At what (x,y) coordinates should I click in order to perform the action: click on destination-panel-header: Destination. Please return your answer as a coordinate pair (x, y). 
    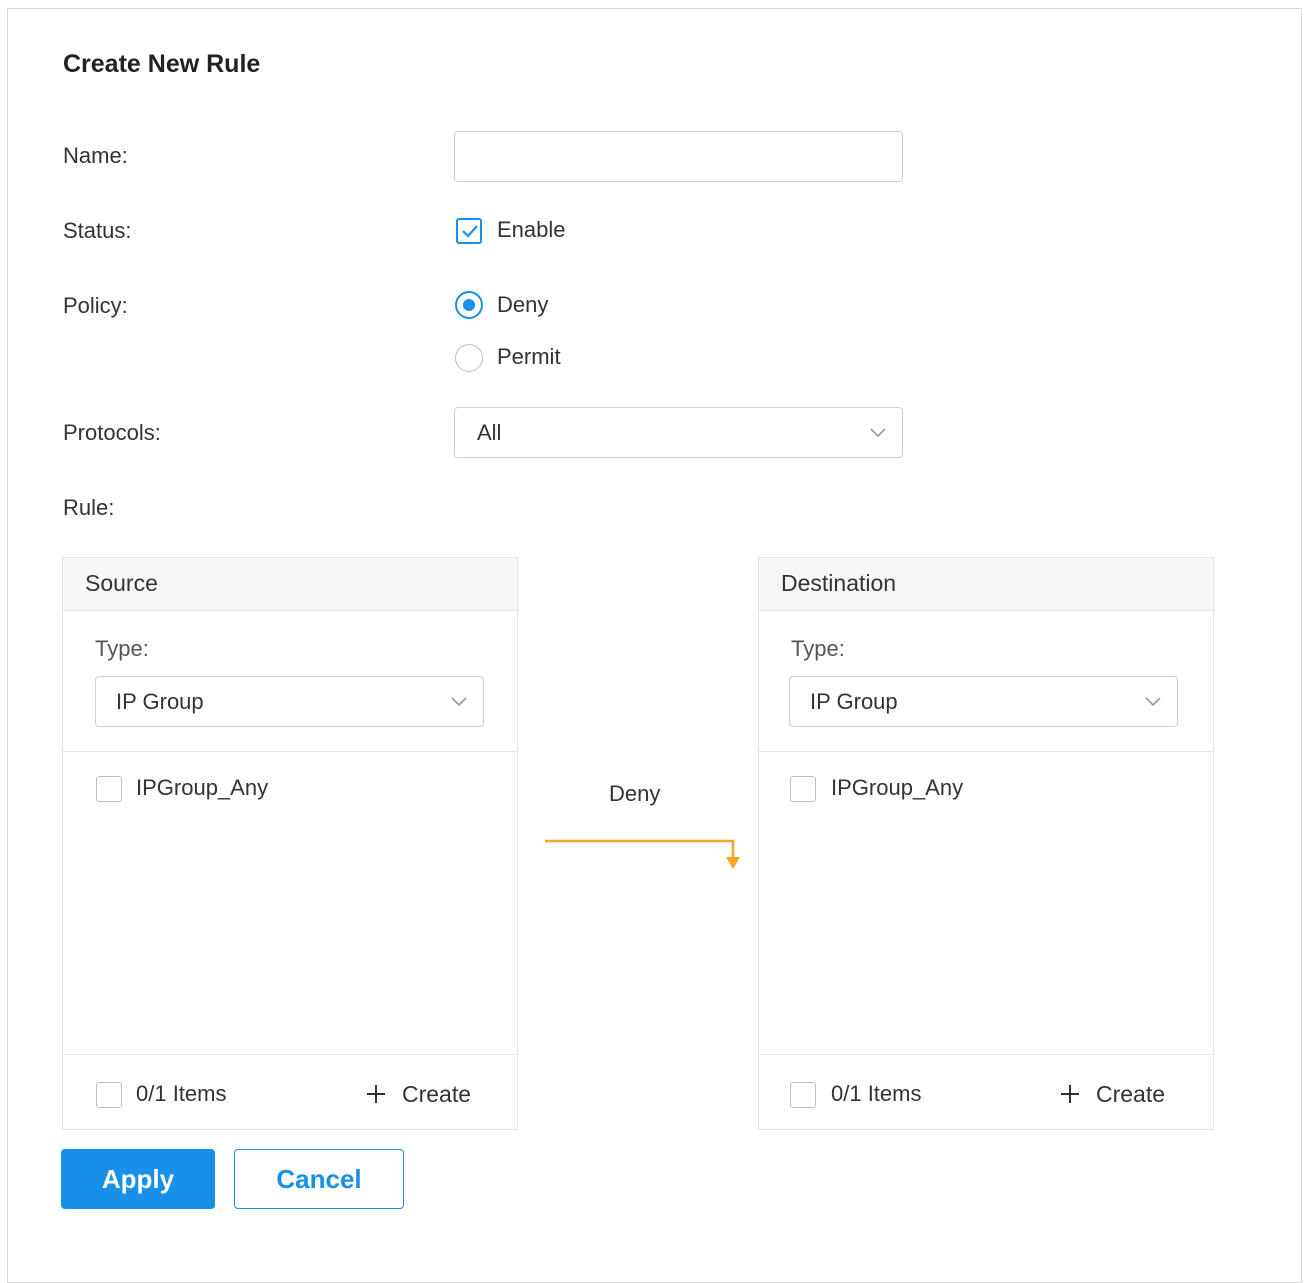
    Looking at the image, I should click on (986, 584).